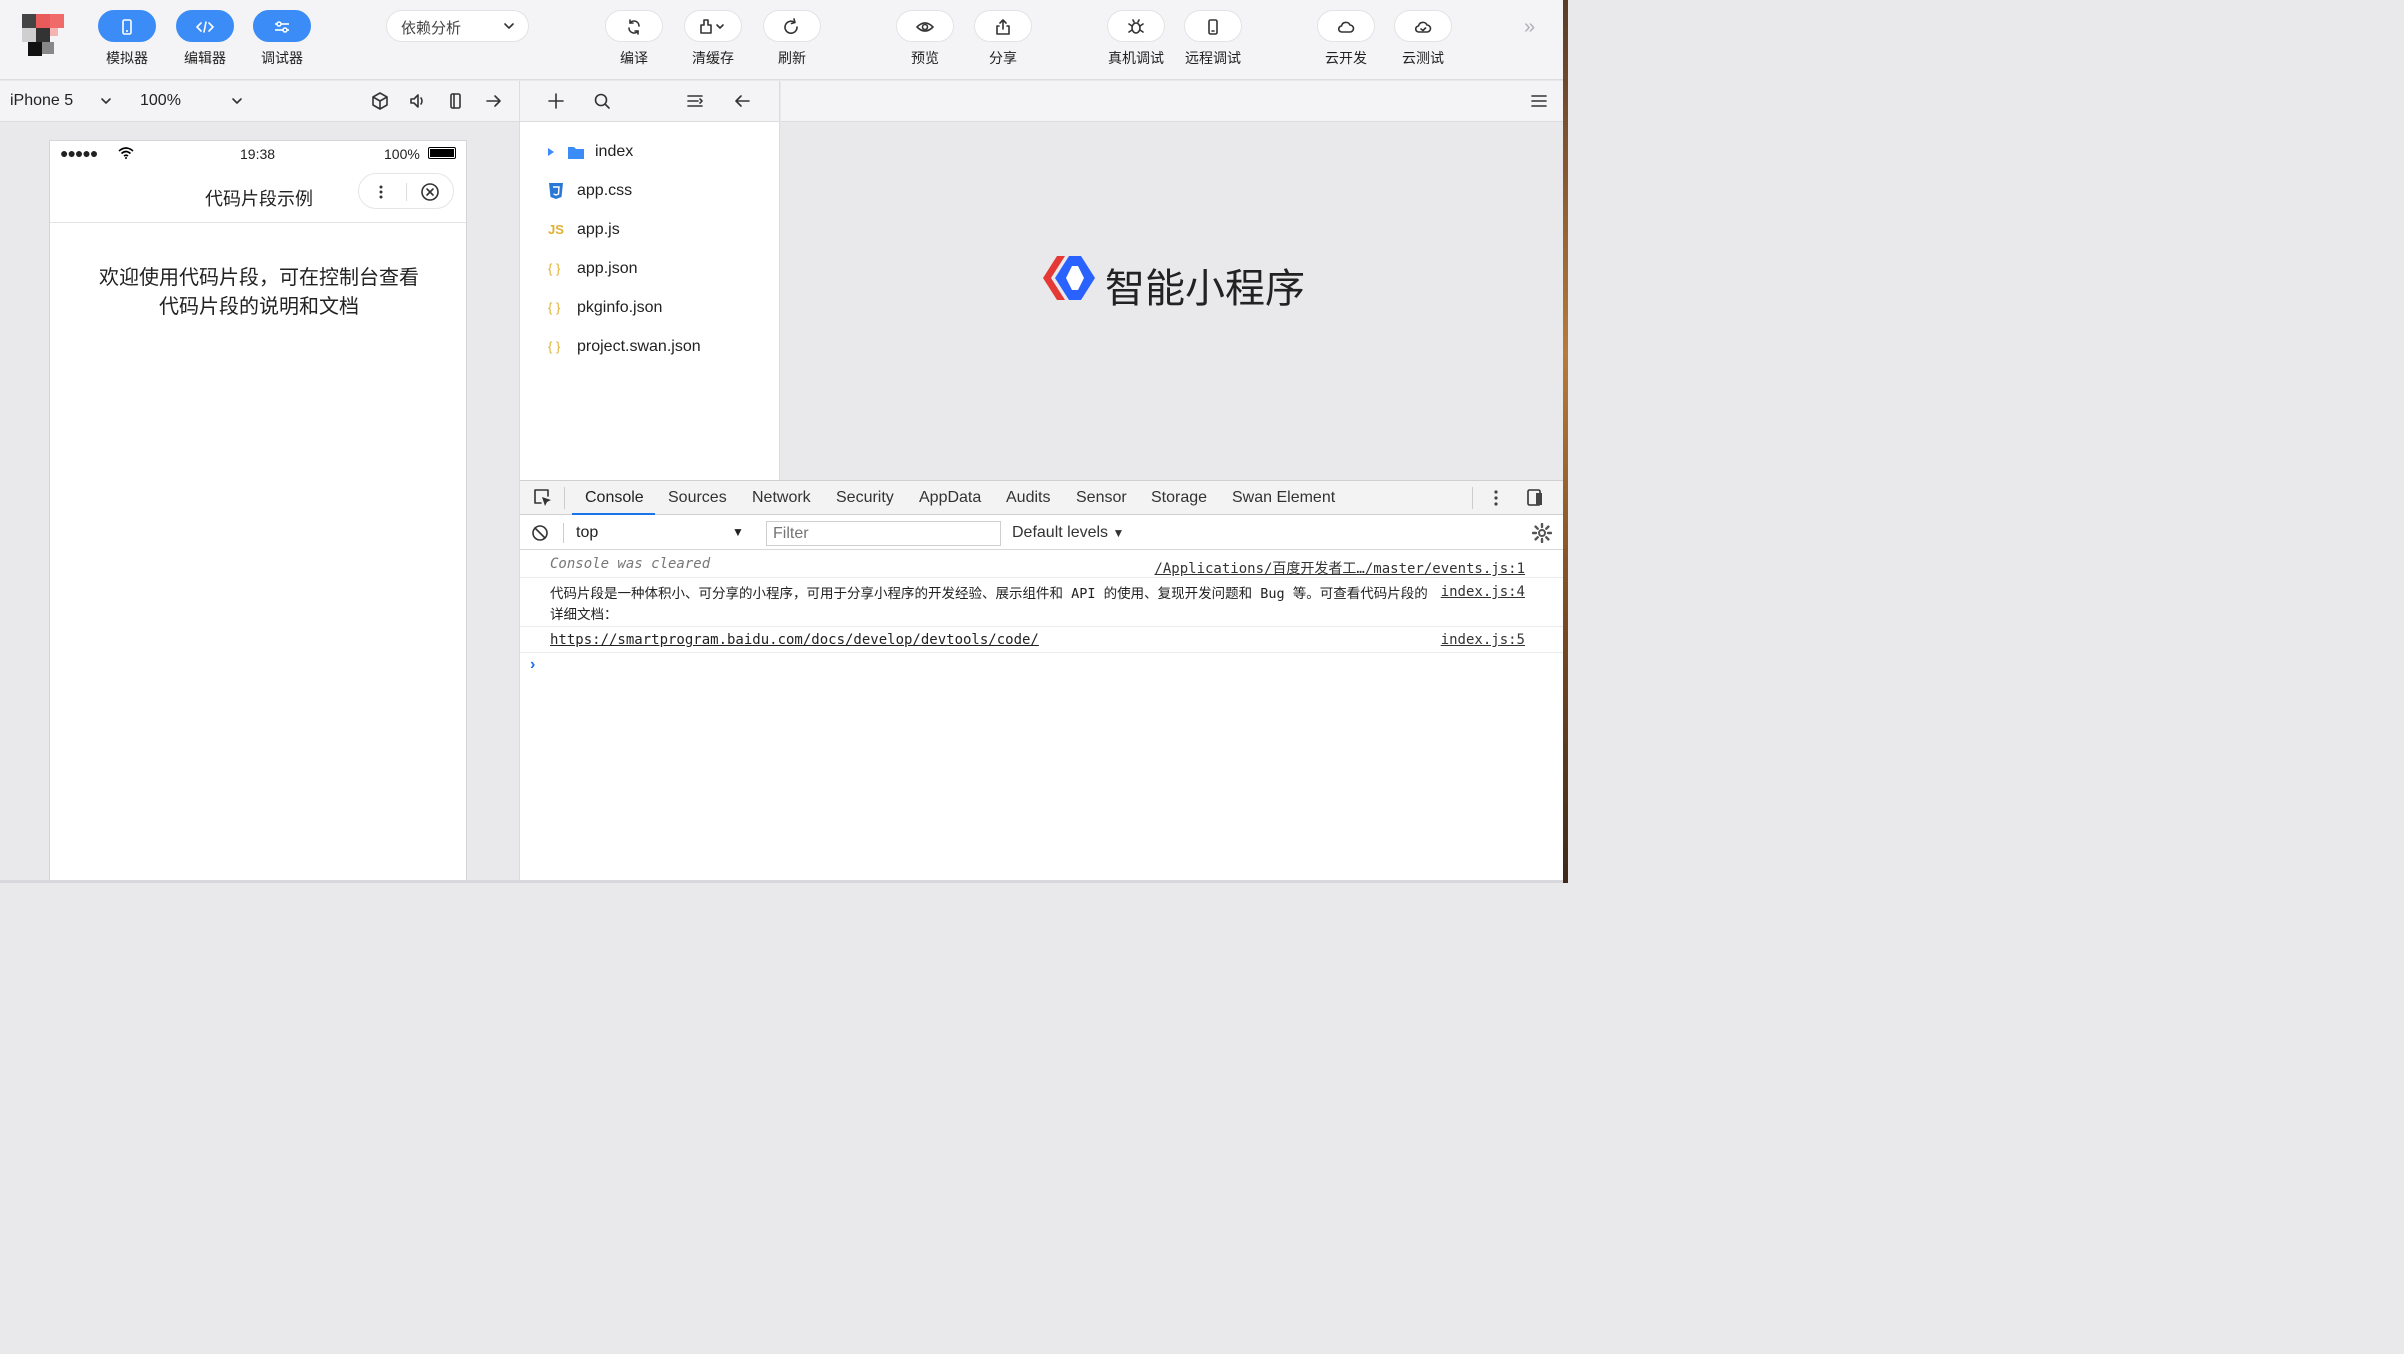 The height and width of the screenshot is (1354, 2404). What do you see at coordinates (1423, 59) in the screenshot?
I see `cloud-test-label: 云测试` at bounding box center [1423, 59].